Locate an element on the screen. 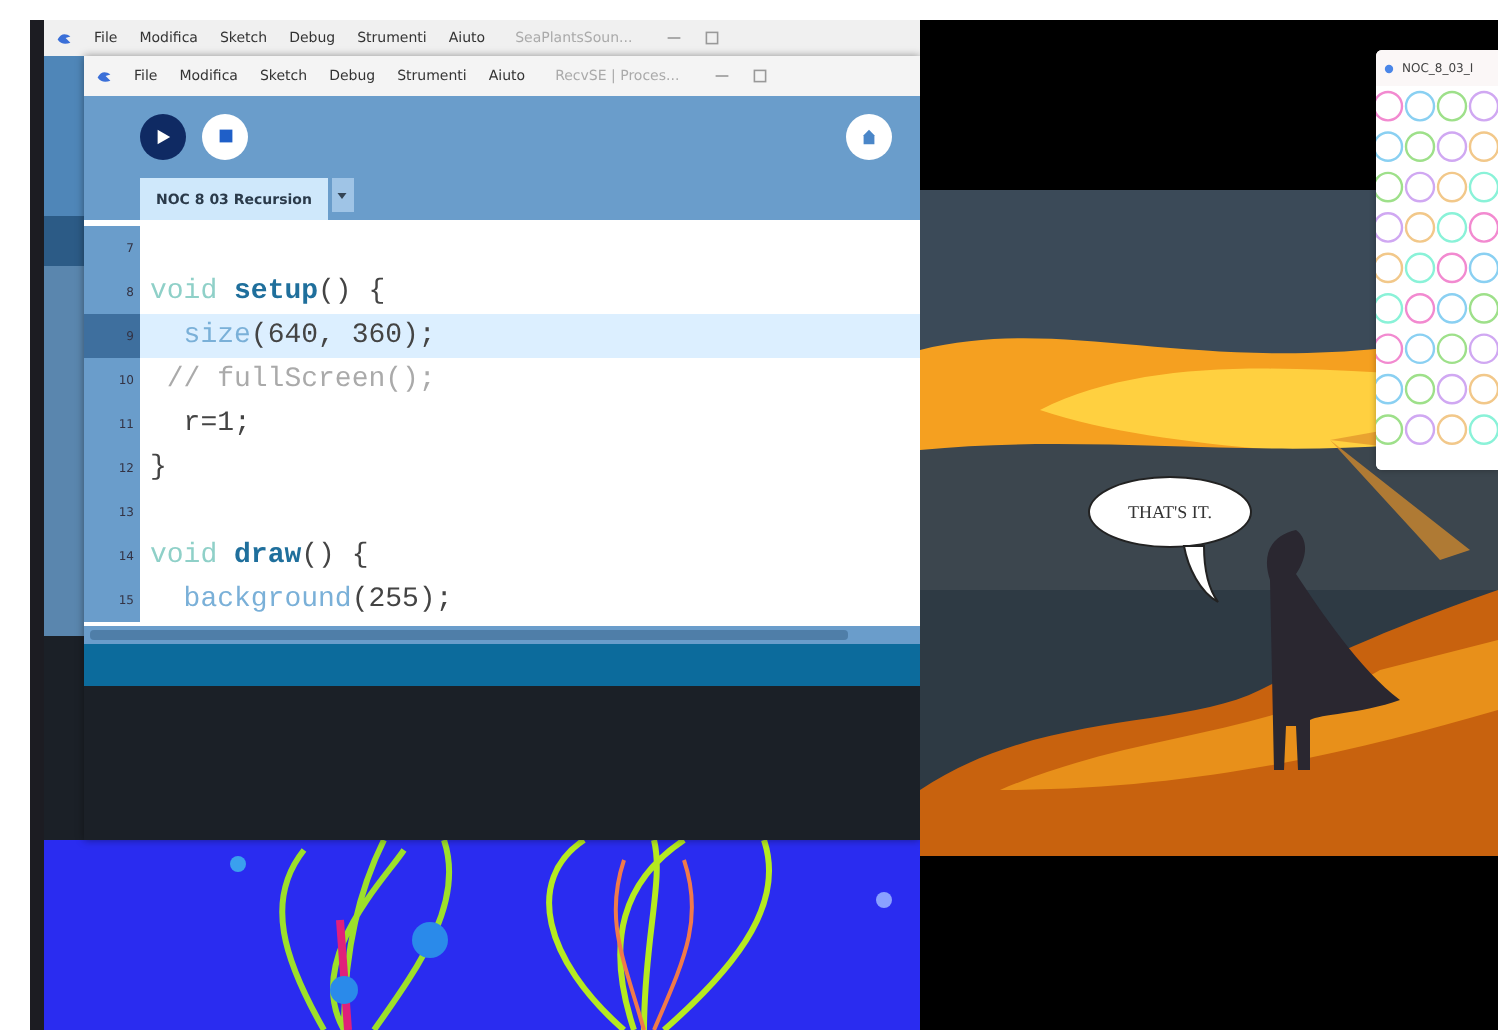  caret-icon is located at coordinates (342, 195).